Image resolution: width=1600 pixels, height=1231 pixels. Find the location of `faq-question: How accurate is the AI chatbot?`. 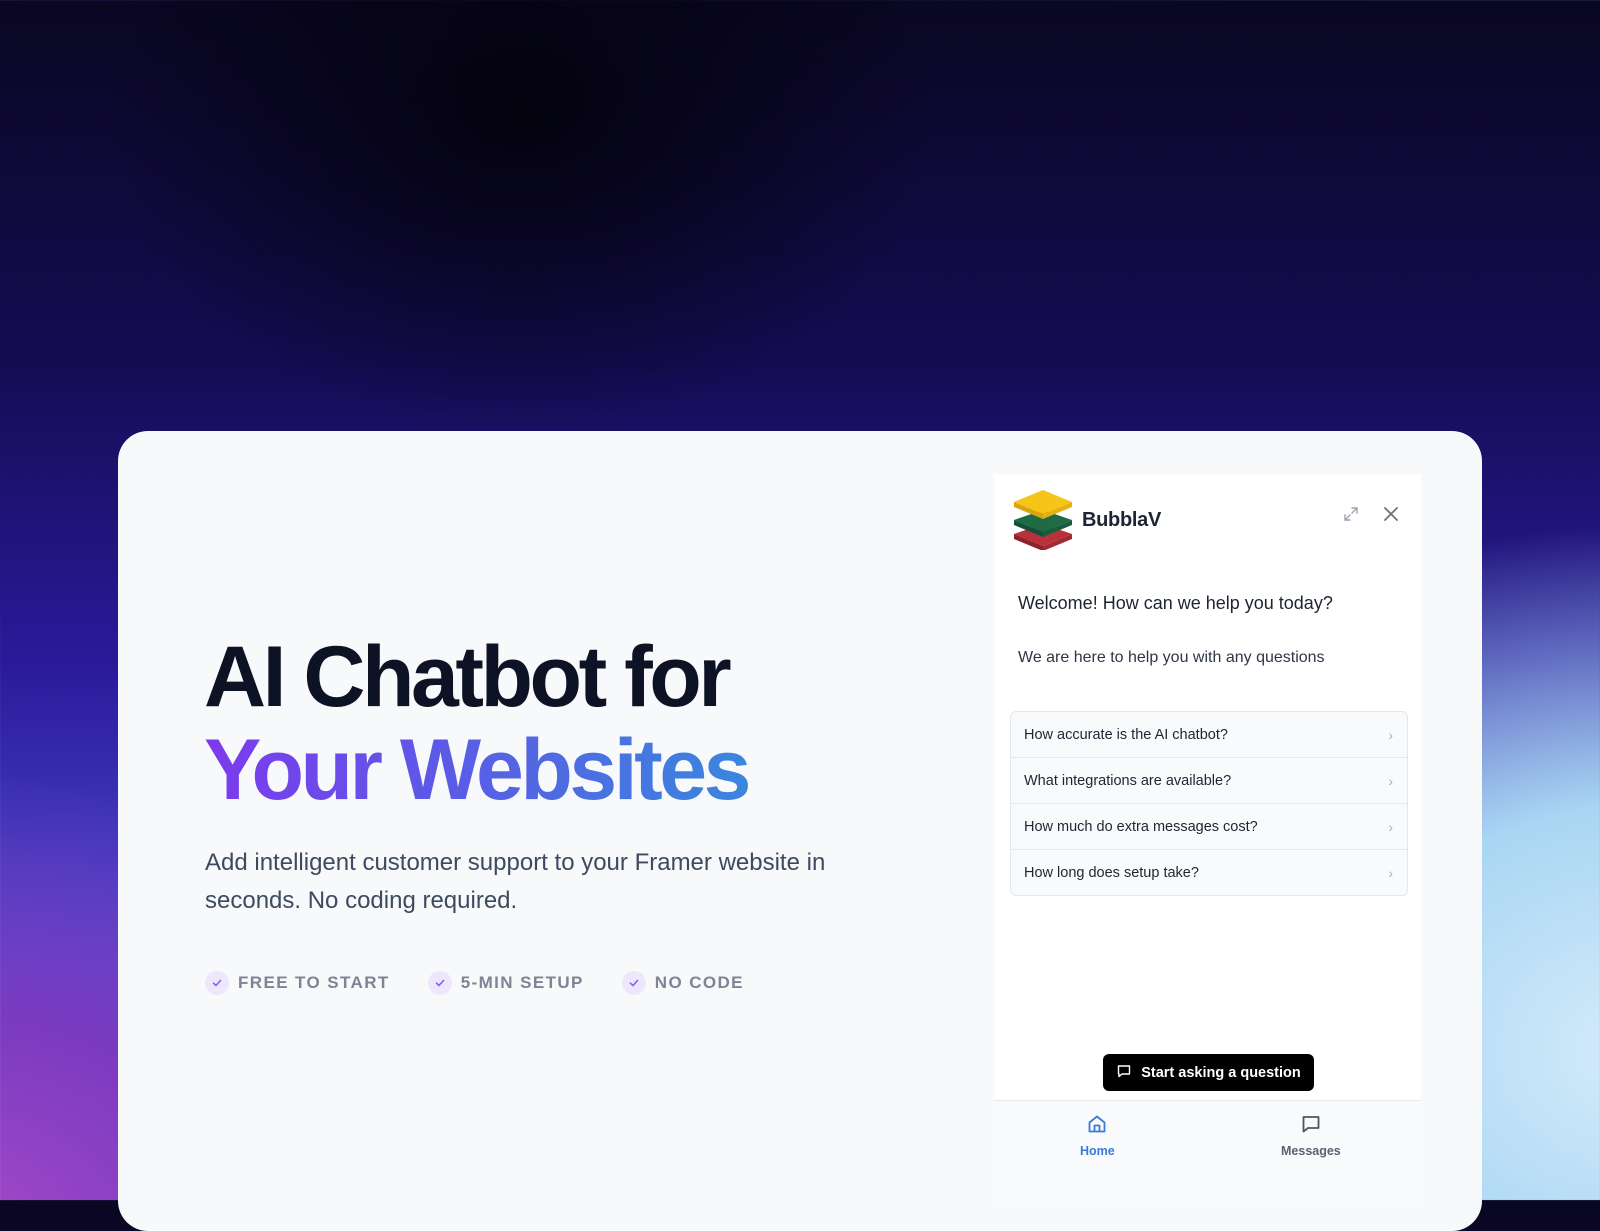

faq-question: How accurate is the AI chatbot? is located at coordinates (1126, 734).